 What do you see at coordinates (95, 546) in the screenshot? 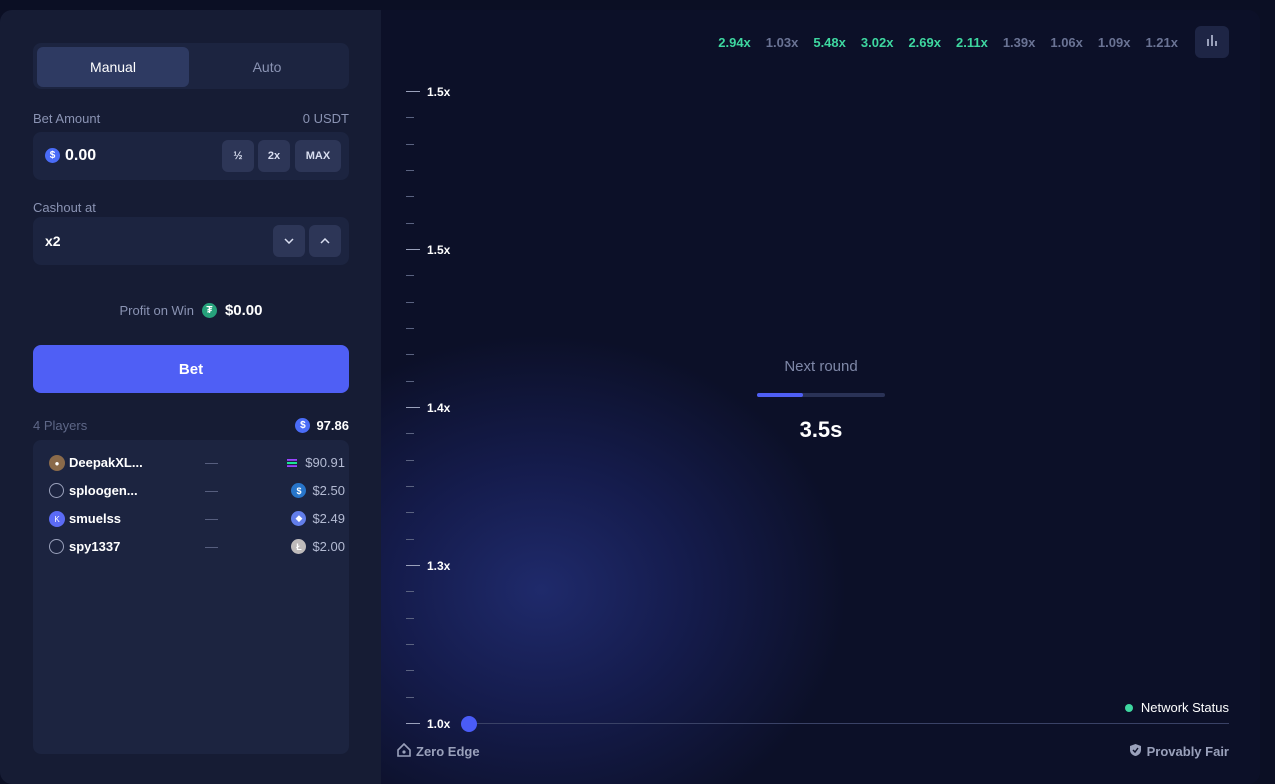
I see `player-name: spy1337` at bounding box center [95, 546].